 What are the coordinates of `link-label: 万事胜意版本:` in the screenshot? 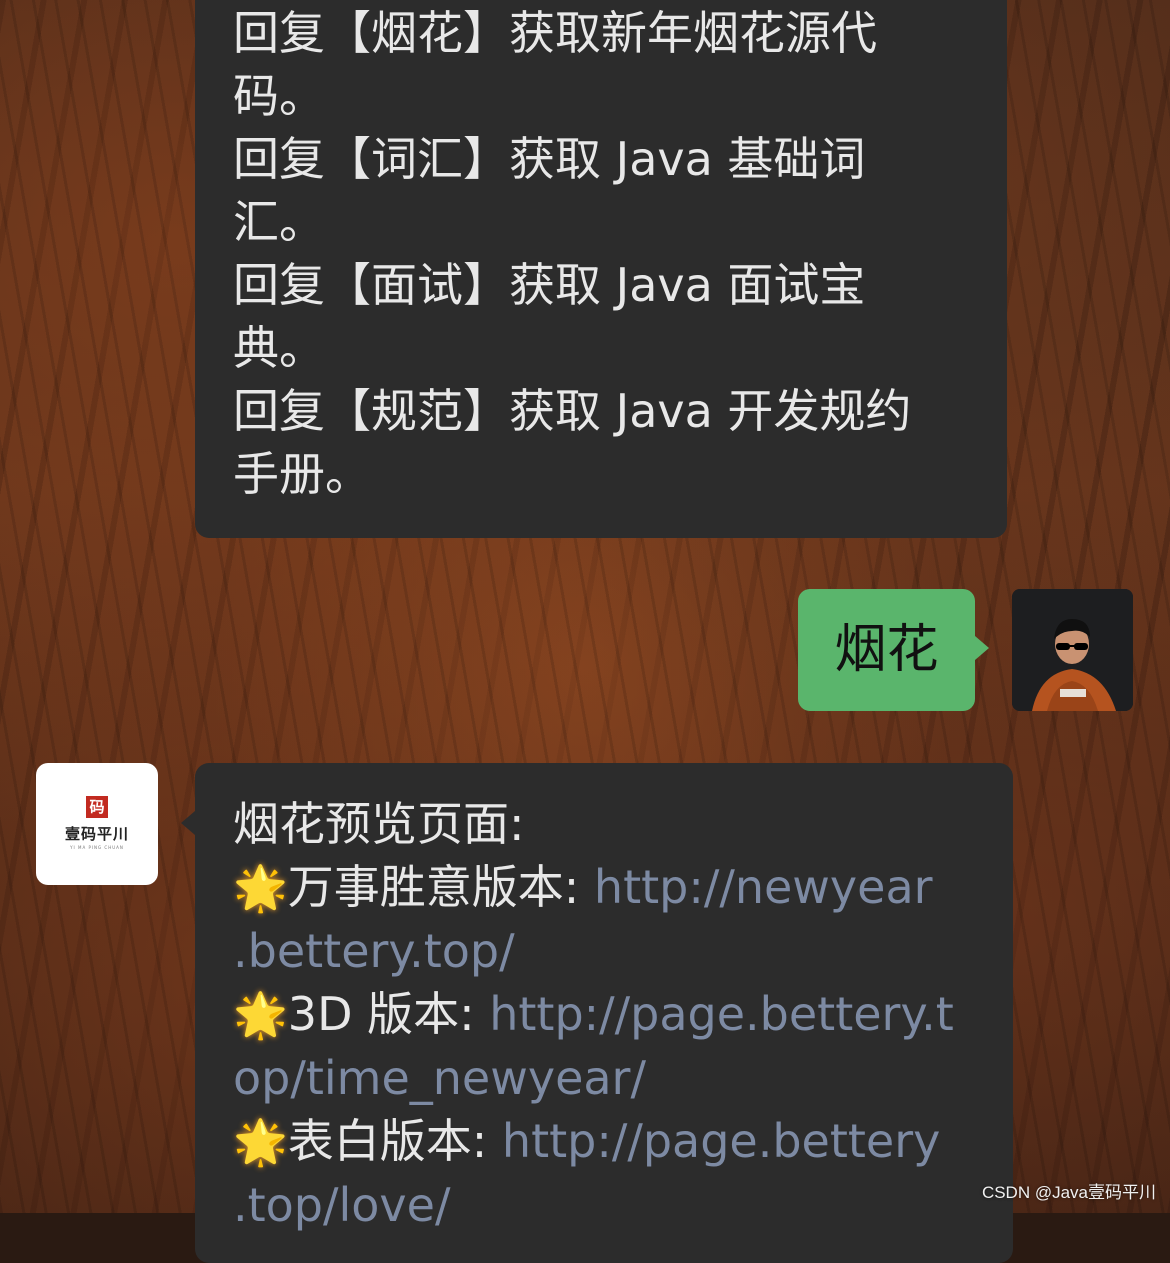 It's located at (440, 887).